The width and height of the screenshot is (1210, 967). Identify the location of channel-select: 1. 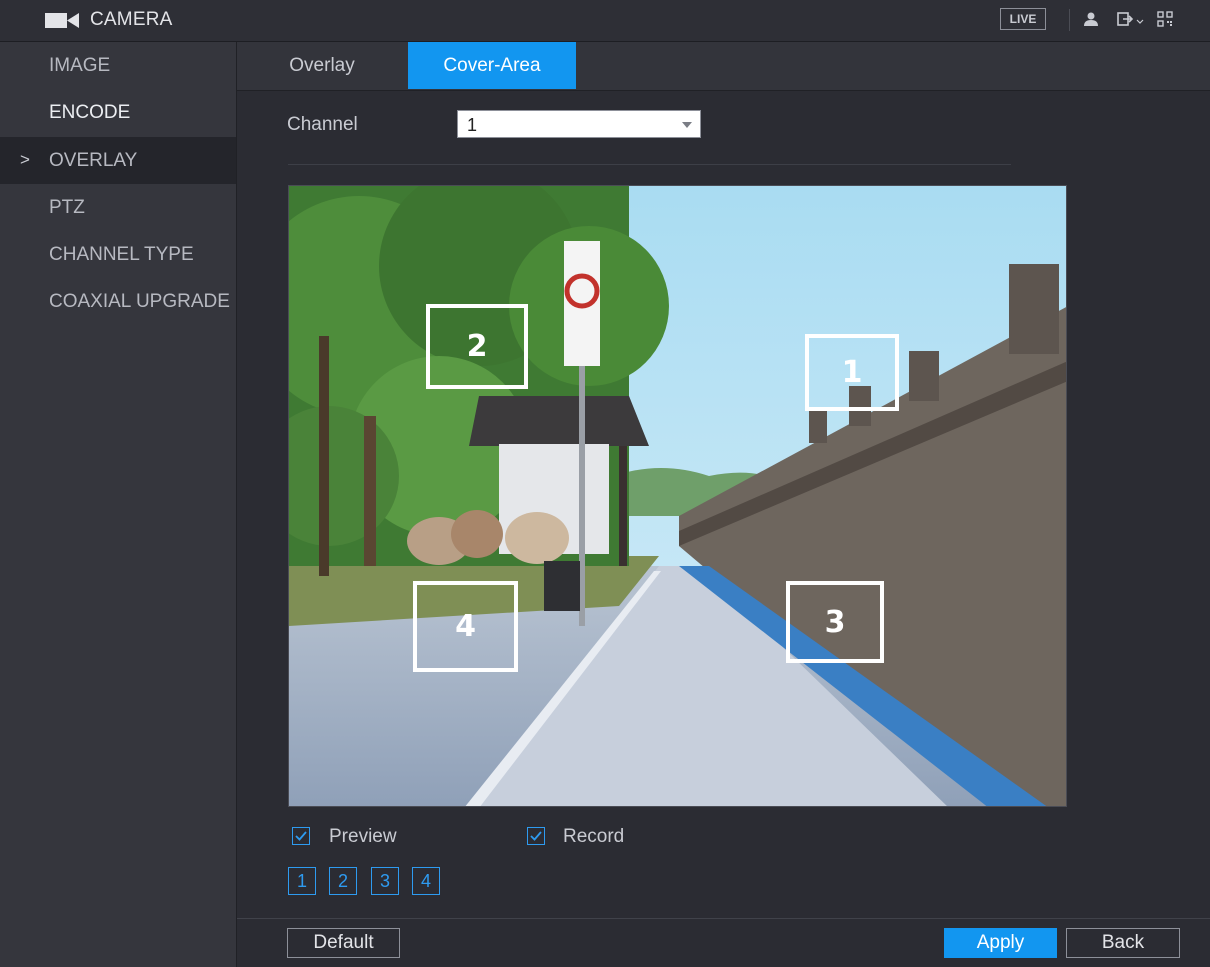
(579, 124).